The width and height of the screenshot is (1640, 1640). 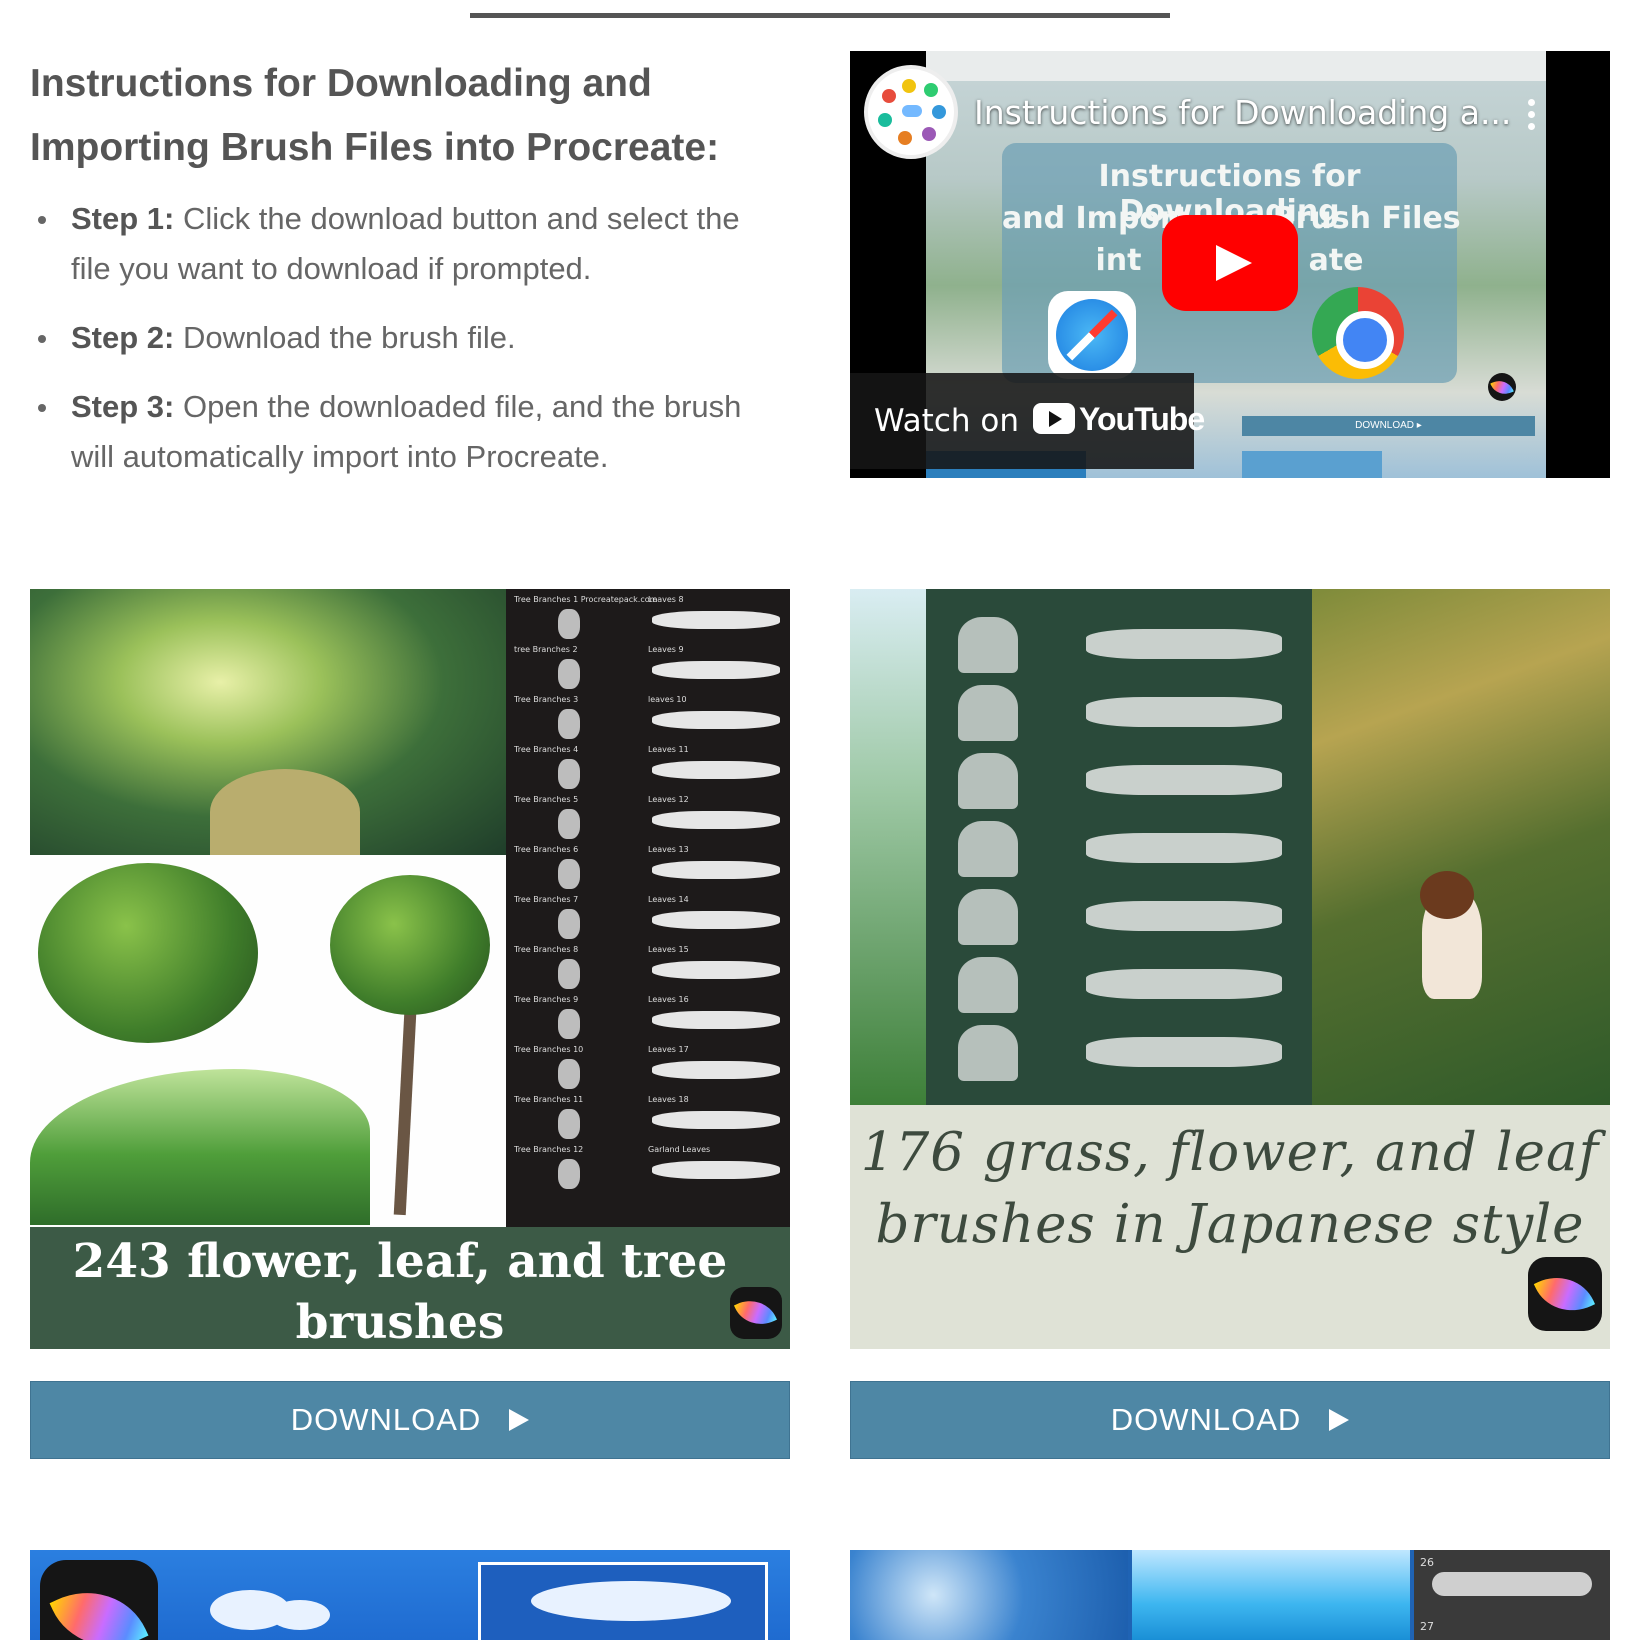 I want to click on brush-number: 26, so click(x=1427, y=1562).